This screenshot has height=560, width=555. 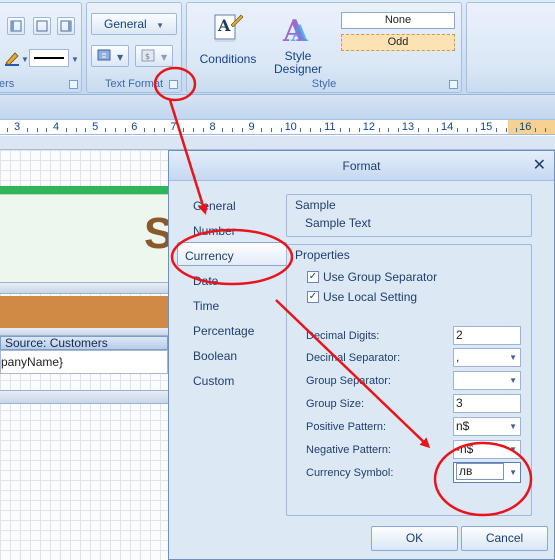 I want to click on text-format-value: General, so click(x=125, y=24).